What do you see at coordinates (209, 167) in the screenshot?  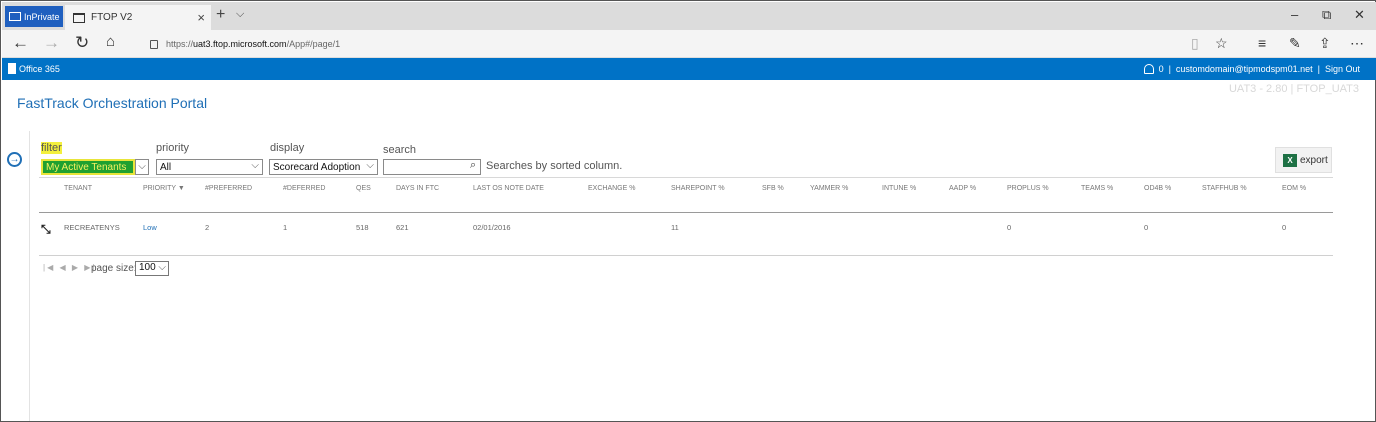 I see `priority-select: All ⌵` at bounding box center [209, 167].